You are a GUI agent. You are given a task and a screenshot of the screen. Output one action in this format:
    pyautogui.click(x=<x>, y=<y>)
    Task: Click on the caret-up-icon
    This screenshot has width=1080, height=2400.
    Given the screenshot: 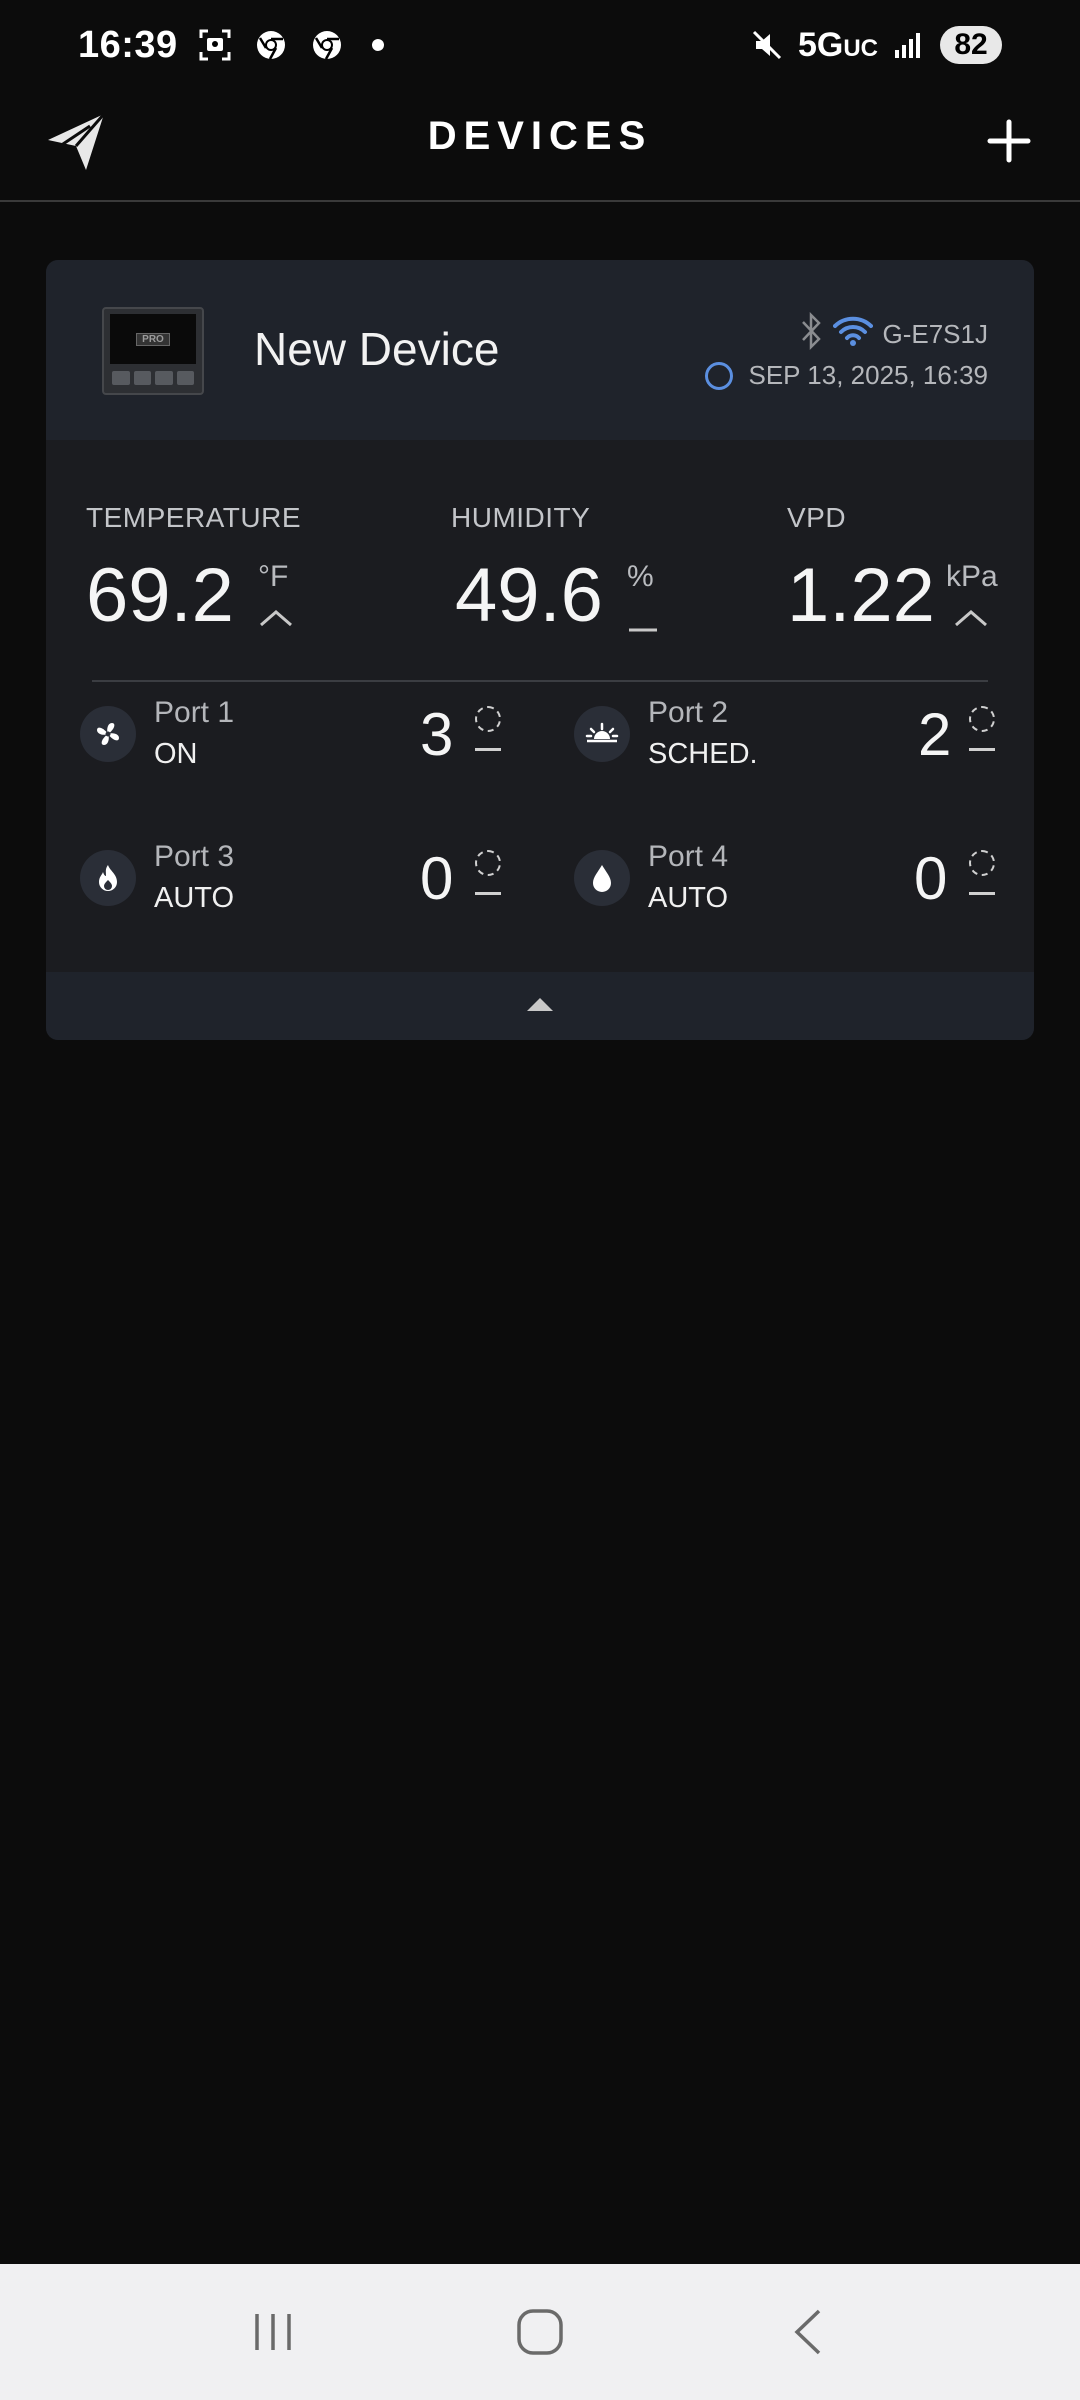 What is the action you would take?
    pyautogui.click(x=540, y=1006)
    